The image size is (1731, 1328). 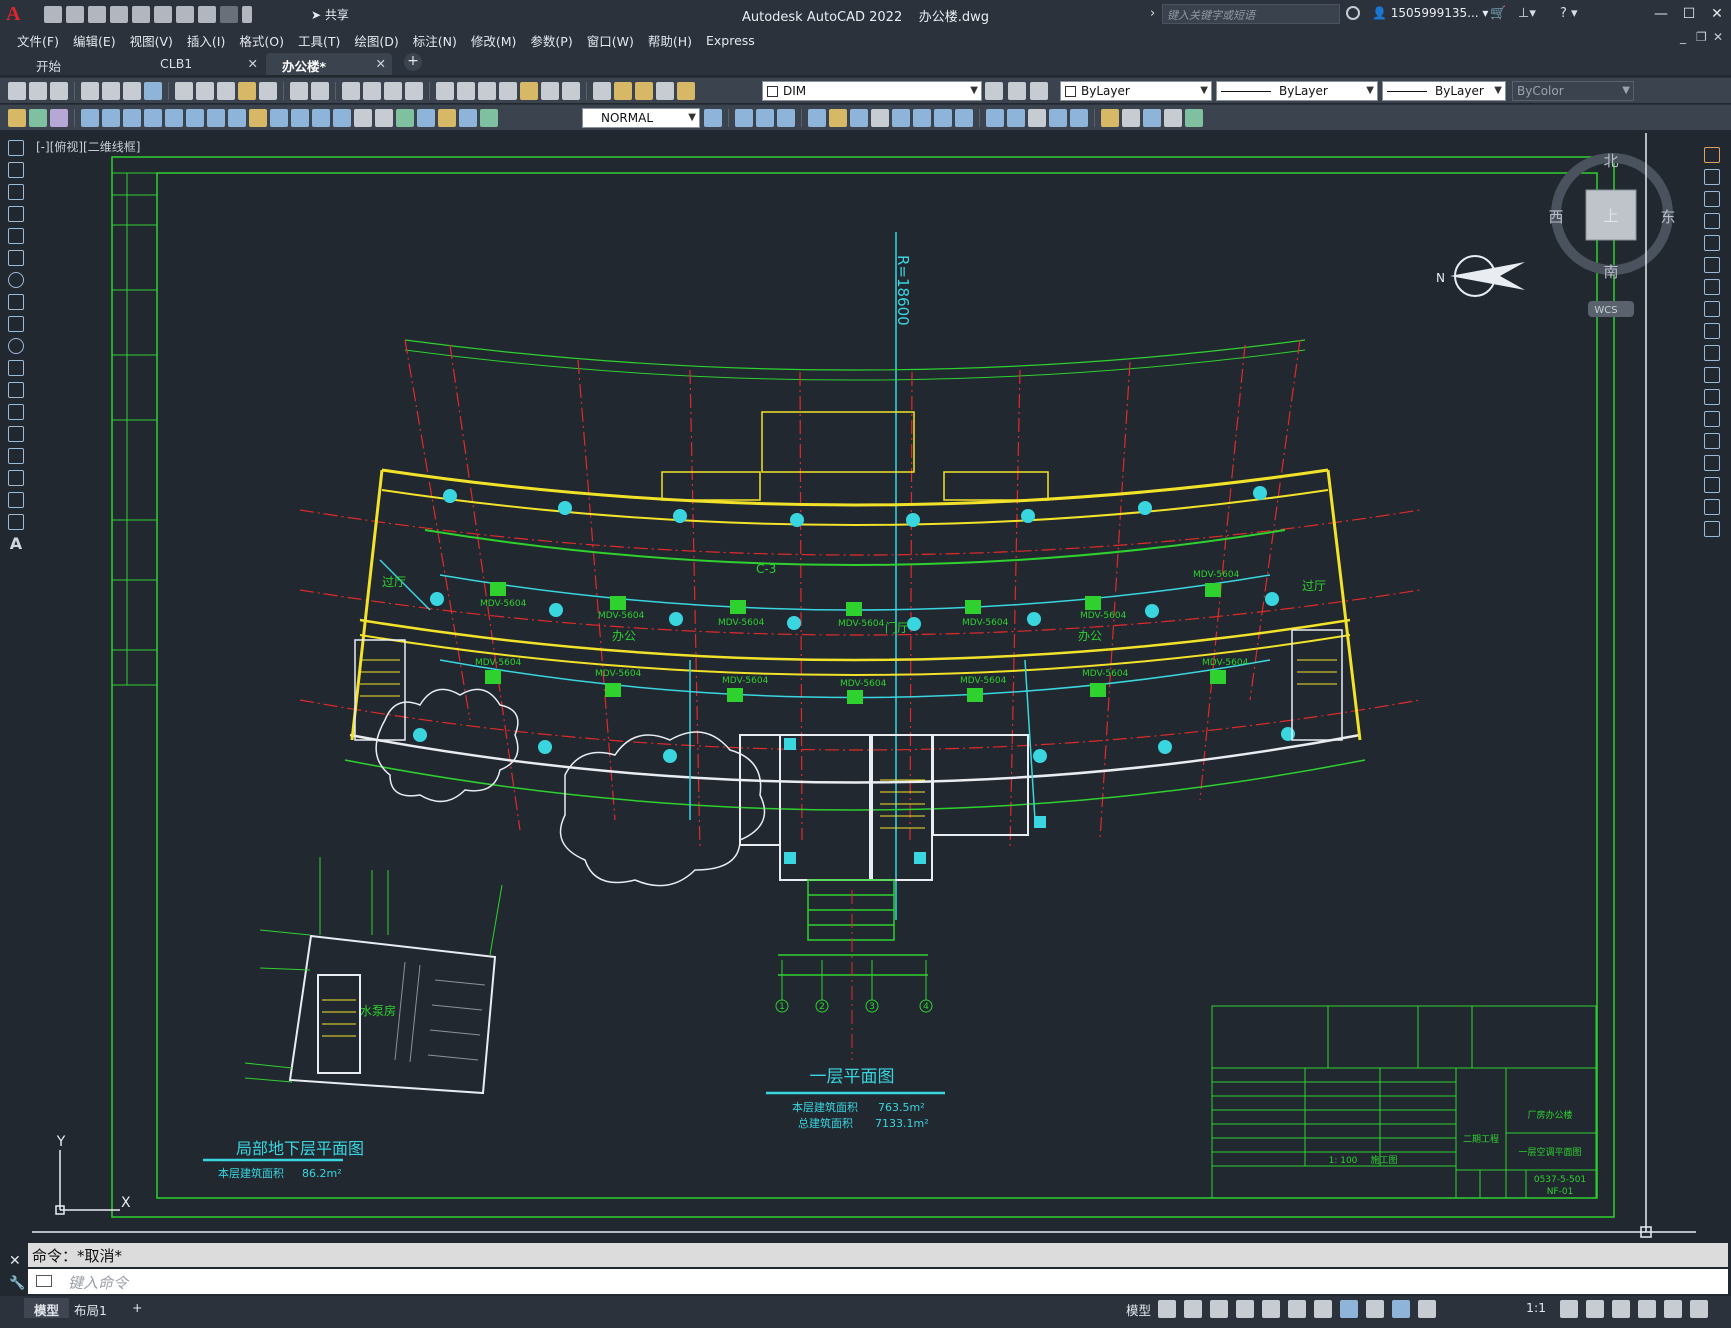 I want to click on core-equipment, so click(x=915, y=801).